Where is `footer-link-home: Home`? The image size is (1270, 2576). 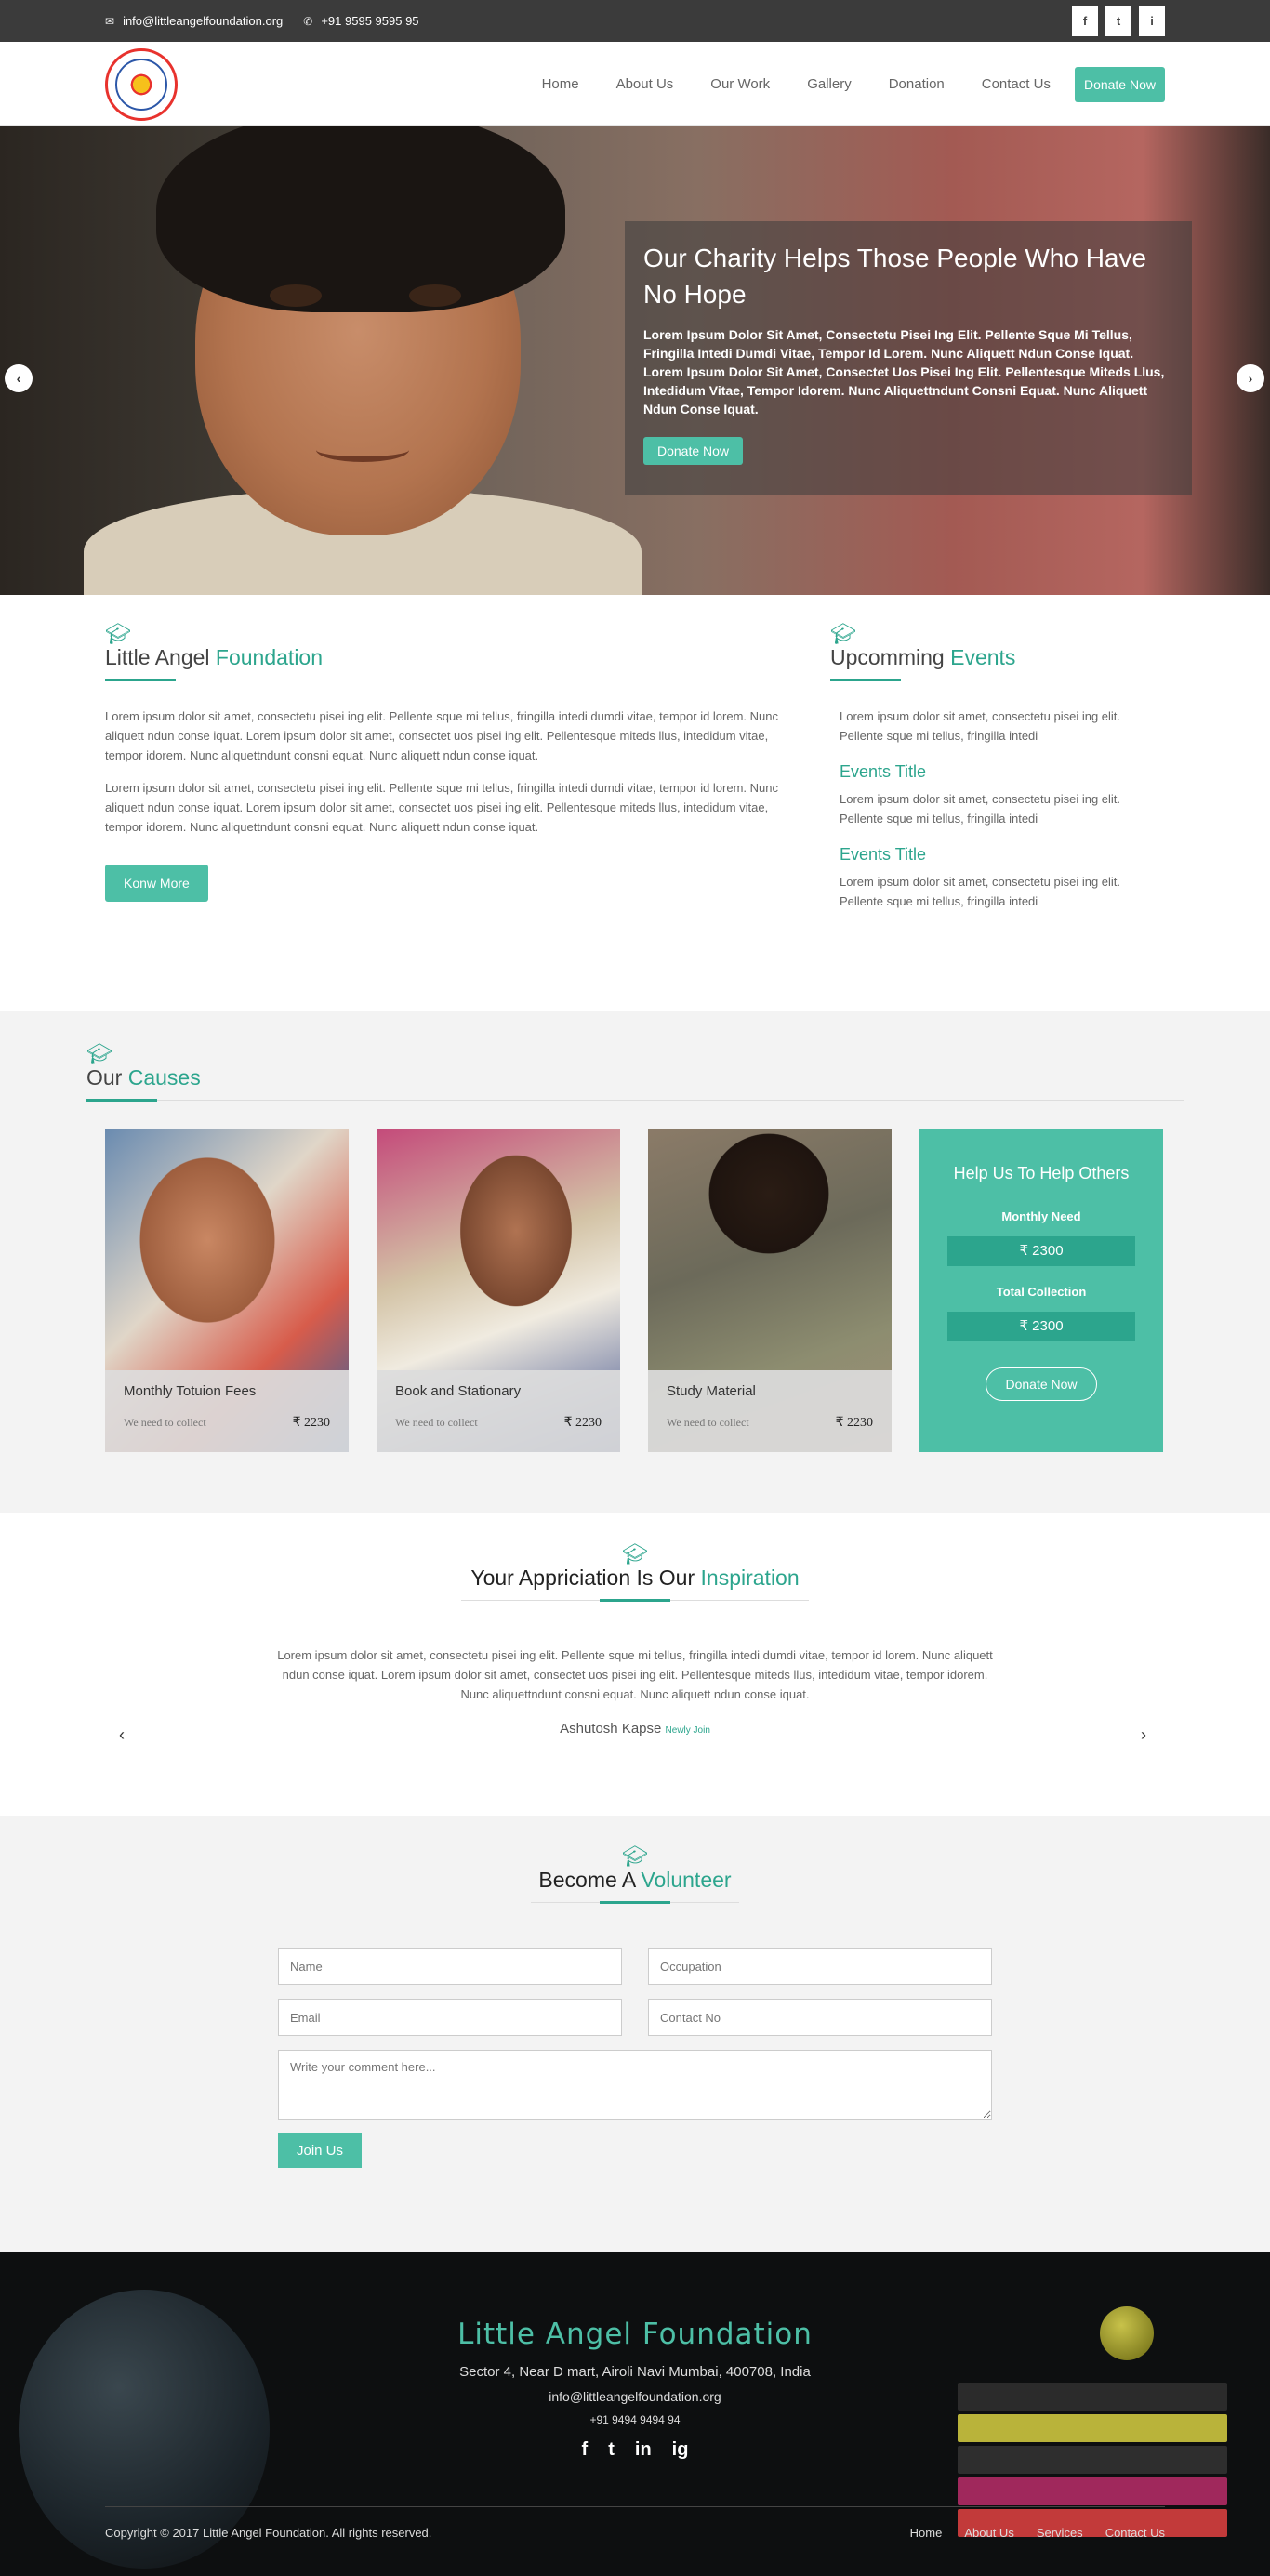
footer-link-home: Home is located at coordinates (926, 2533).